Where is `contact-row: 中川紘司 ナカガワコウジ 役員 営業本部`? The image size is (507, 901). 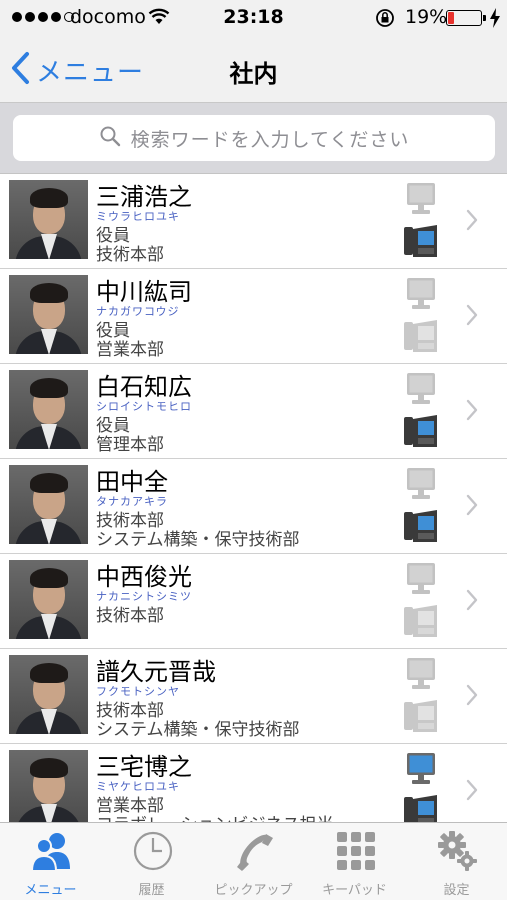
contact-row: 中川紘司 ナカガワコウジ 役員 営業本部 is located at coordinates (253, 316).